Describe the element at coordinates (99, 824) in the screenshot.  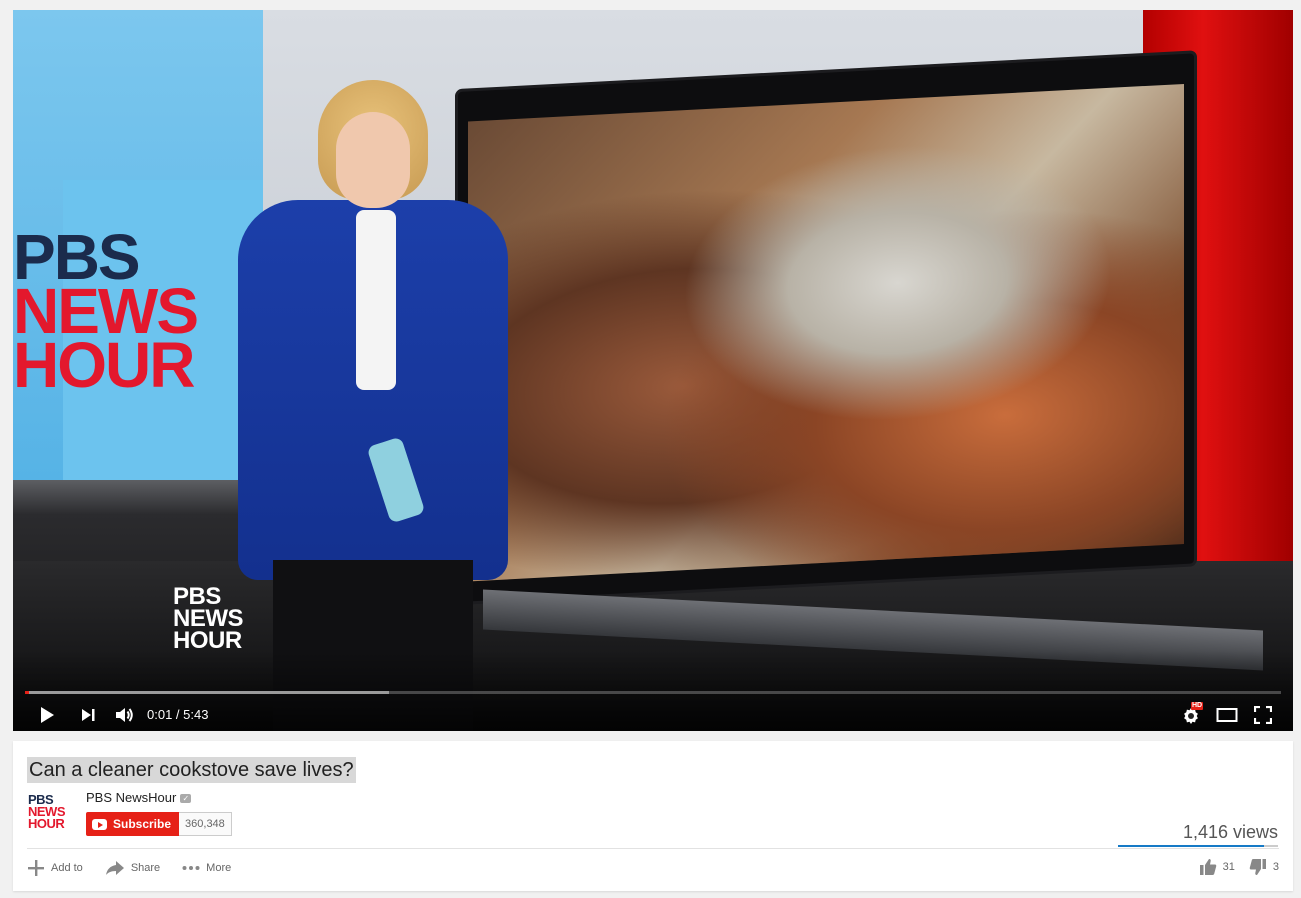
I see `youtube-logo-icon` at that location.